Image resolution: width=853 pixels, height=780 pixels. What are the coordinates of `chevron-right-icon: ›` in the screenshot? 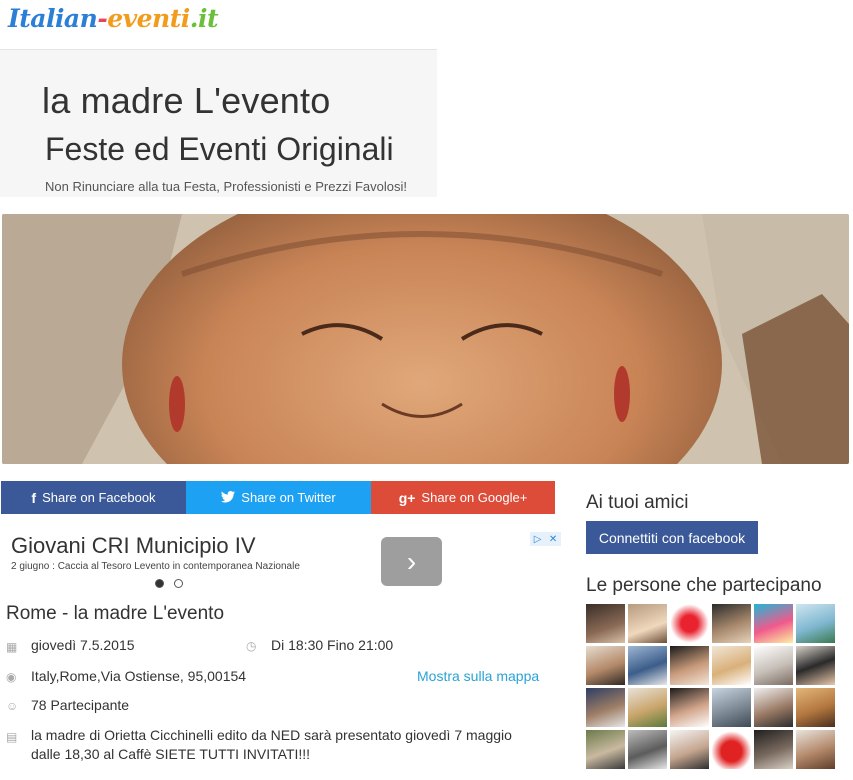 It's located at (411, 561).